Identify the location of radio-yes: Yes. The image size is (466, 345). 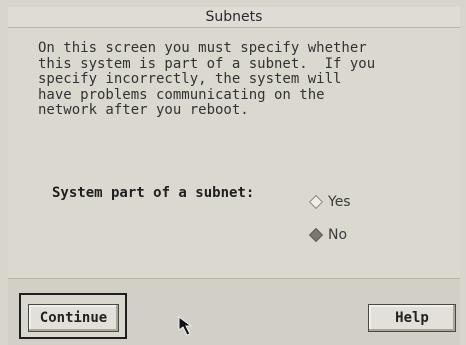
(329, 202).